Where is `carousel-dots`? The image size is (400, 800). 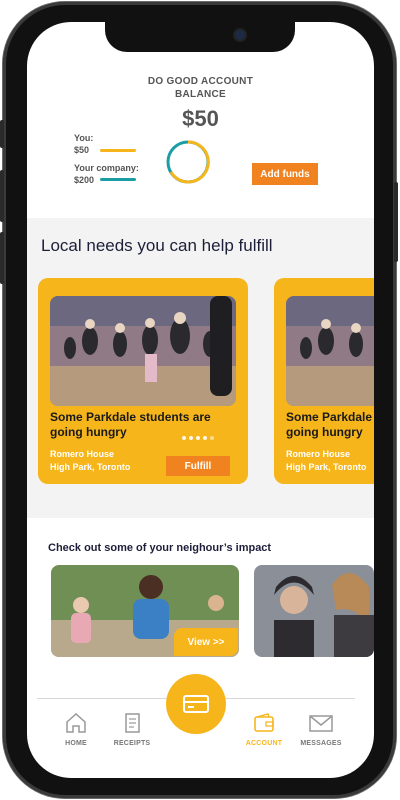
carousel-dots is located at coordinates (198, 438).